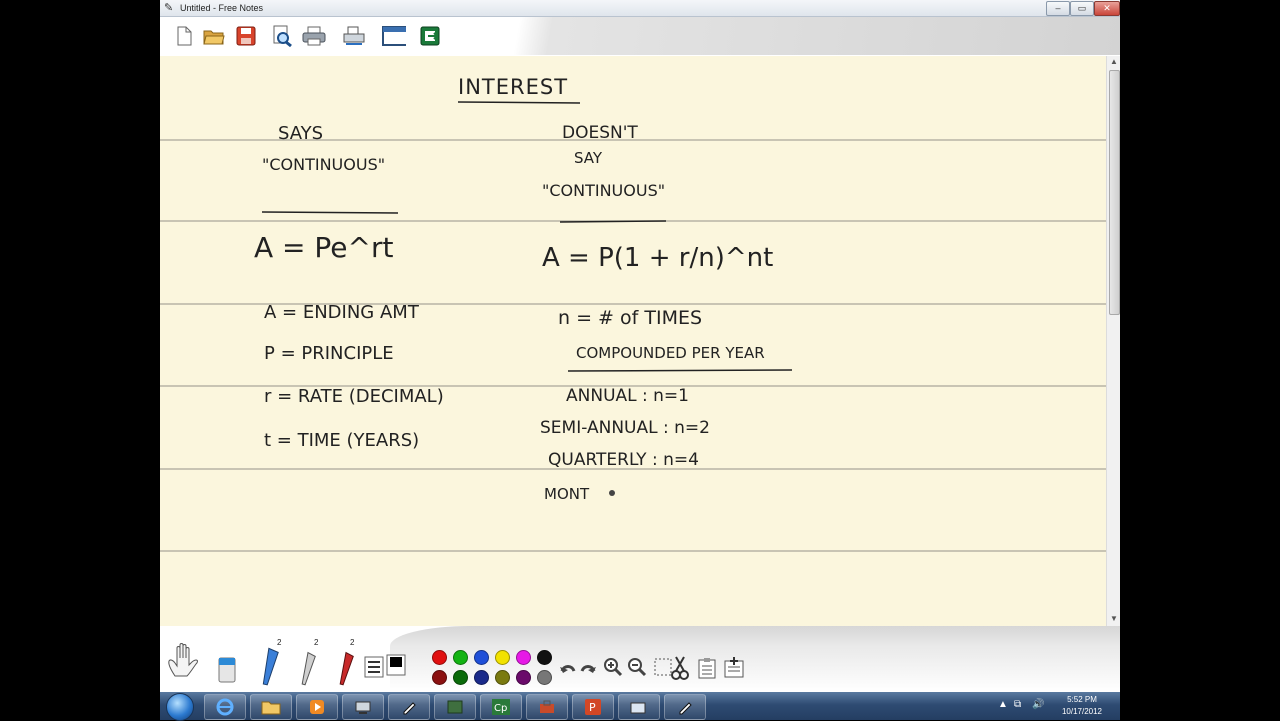  I want to click on captivate-icon: Cp, so click(501, 707).